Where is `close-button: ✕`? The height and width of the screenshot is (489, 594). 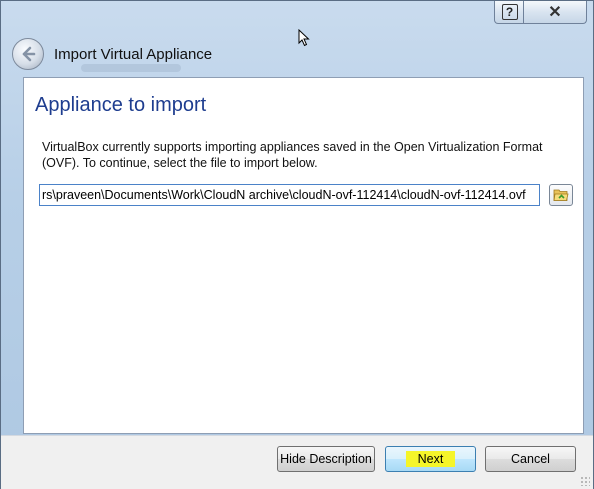 close-button: ✕ is located at coordinates (555, 12).